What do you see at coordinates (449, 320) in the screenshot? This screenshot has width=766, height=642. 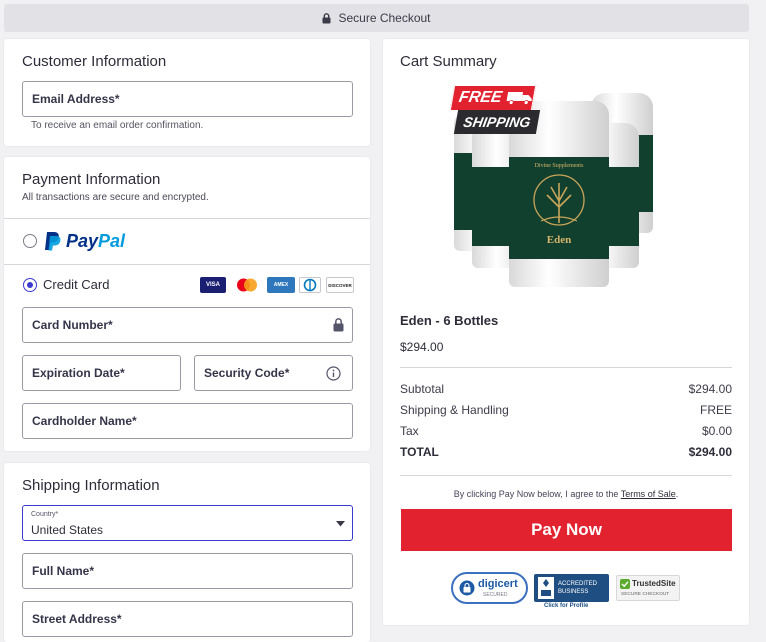 I see `product-name: Eden - 6 Bottles` at bounding box center [449, 320].